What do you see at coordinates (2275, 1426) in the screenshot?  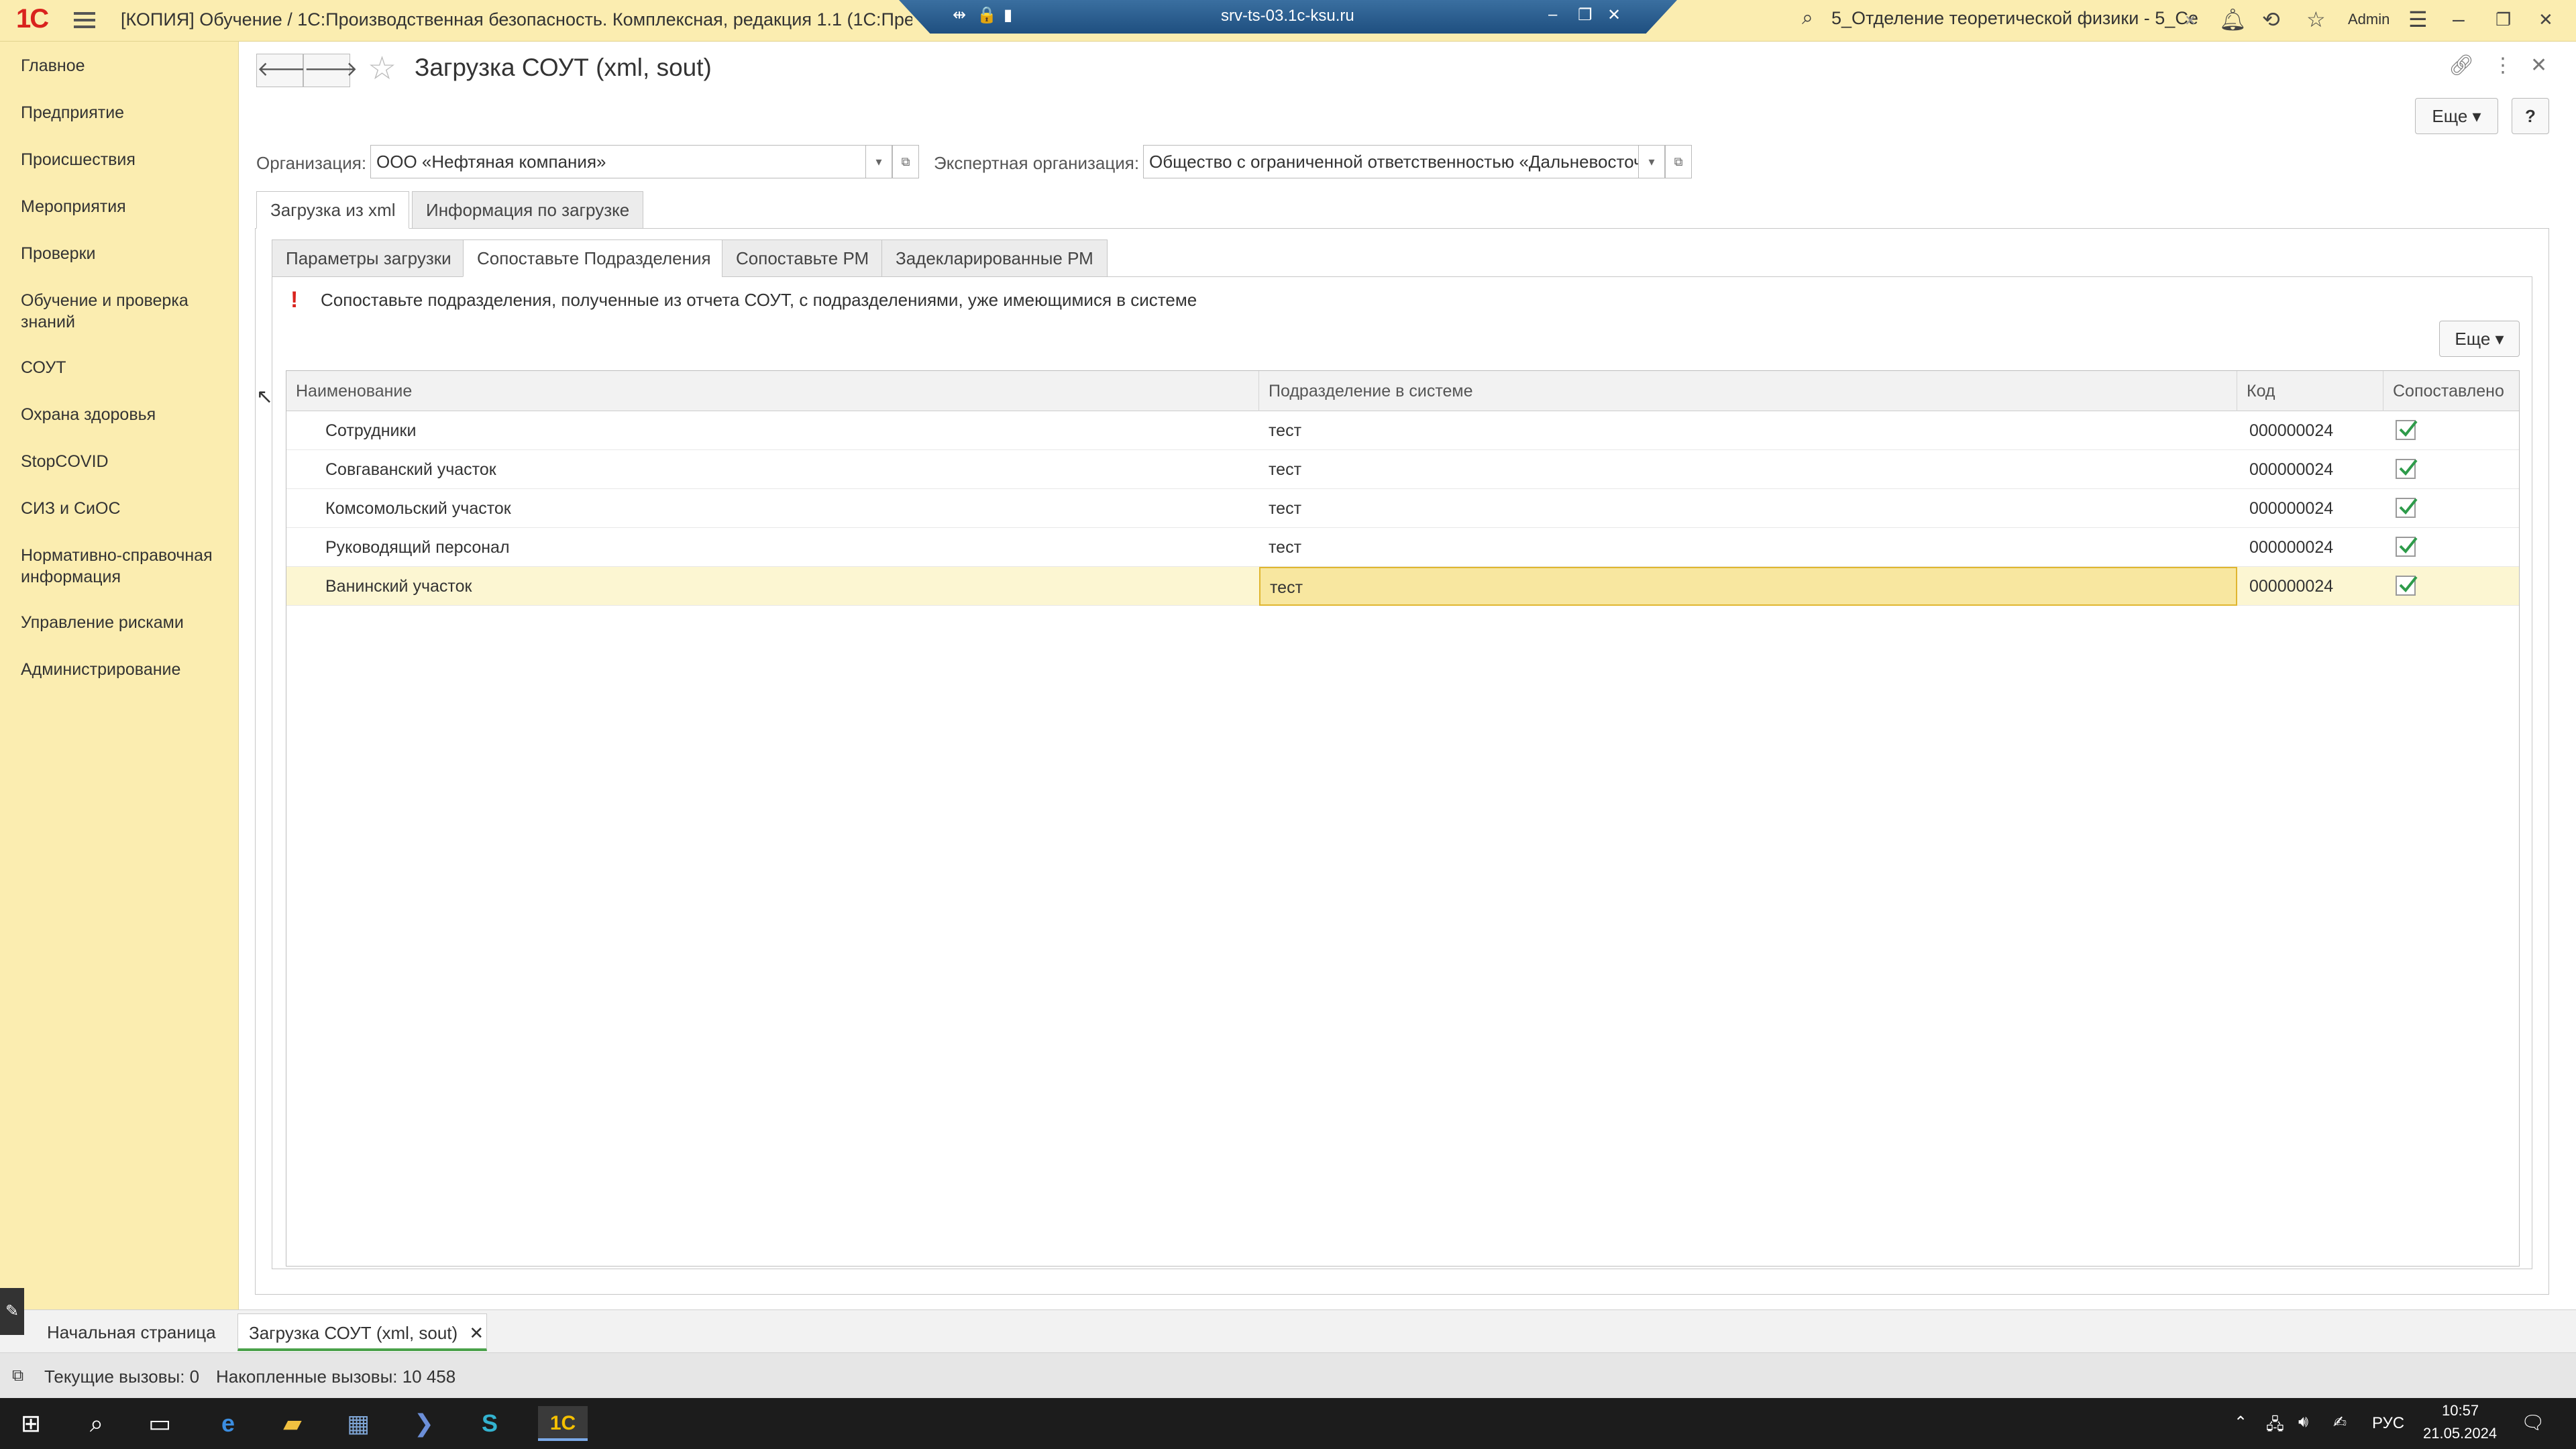 I see `network-icon: 🖧` at bounding box center [2275, 1426].